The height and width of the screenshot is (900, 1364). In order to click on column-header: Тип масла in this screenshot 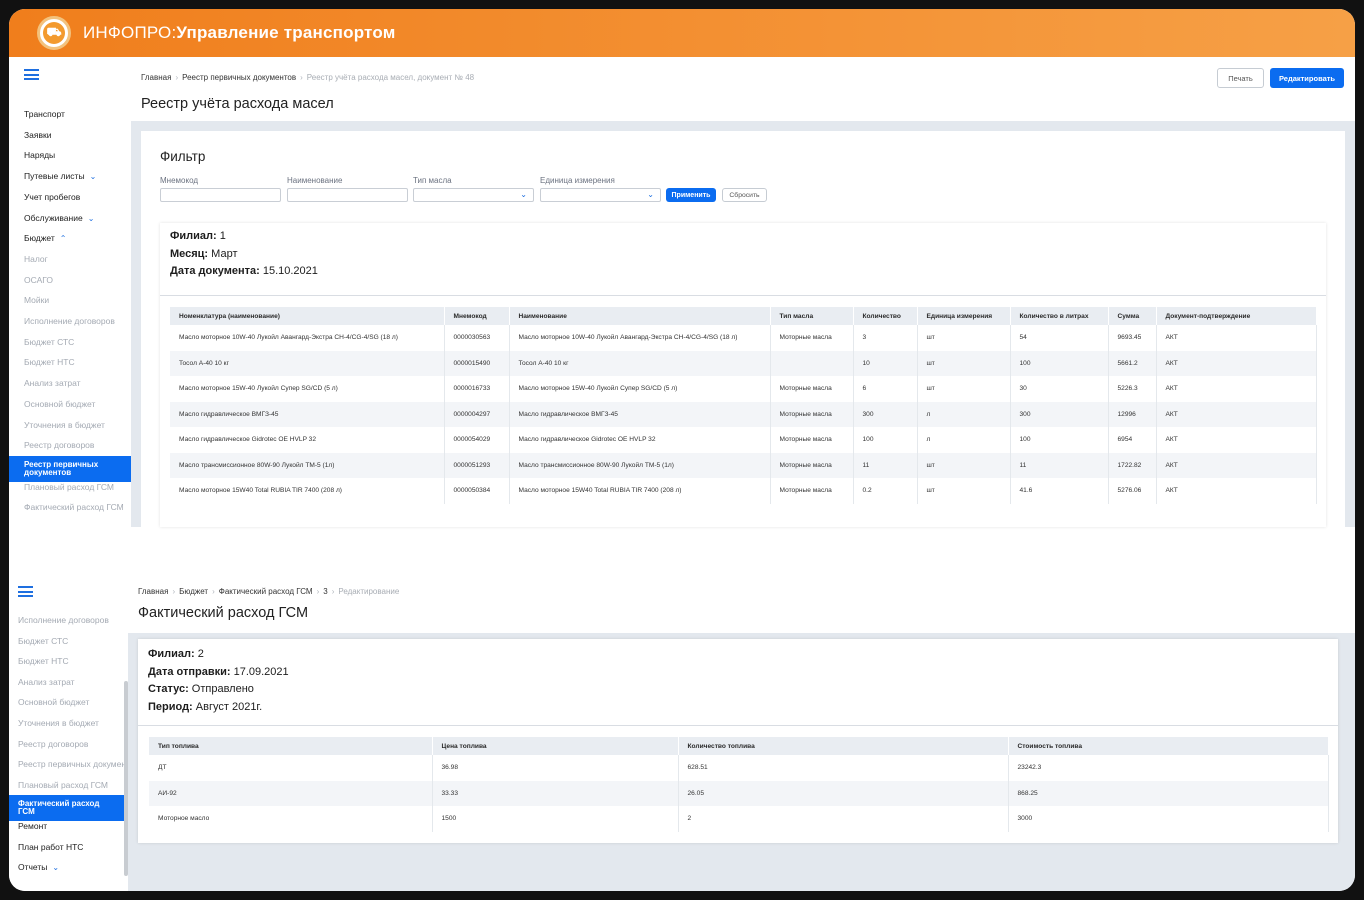, I will do `click(812, 316)`.